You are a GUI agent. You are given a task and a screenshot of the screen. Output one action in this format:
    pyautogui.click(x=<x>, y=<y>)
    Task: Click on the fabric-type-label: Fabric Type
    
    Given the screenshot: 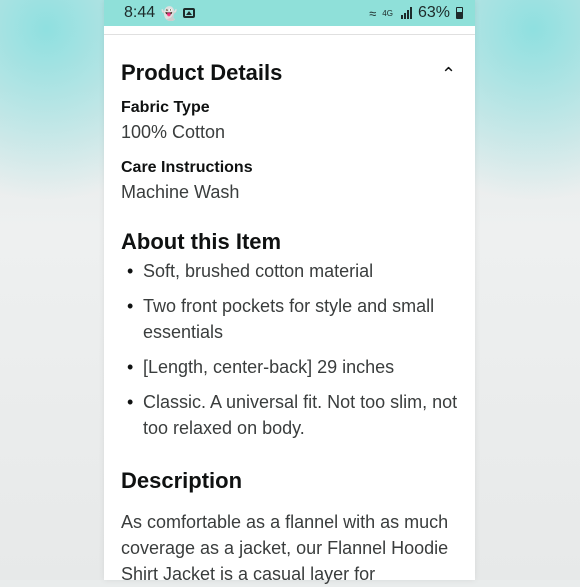 What is the action you would take?
    pyautogui.click(x=165, y=107)
    